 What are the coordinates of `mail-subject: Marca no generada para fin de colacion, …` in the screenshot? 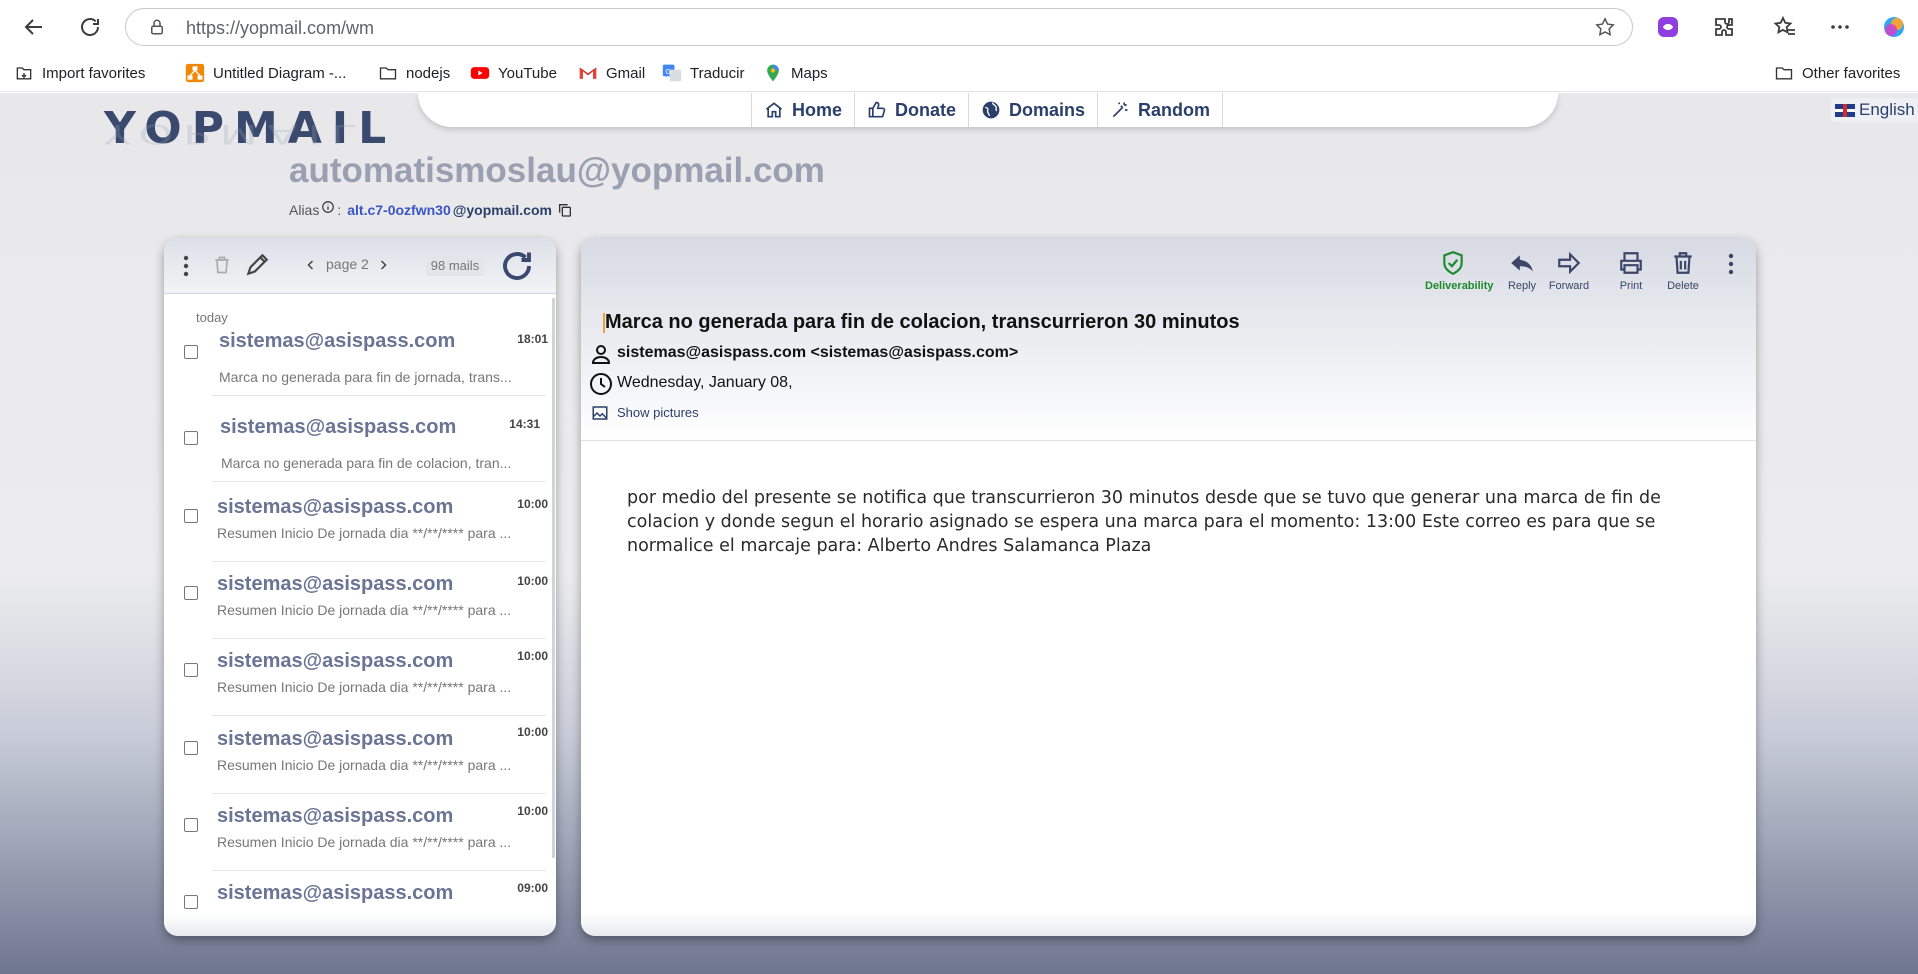 It's located at (922, 322).